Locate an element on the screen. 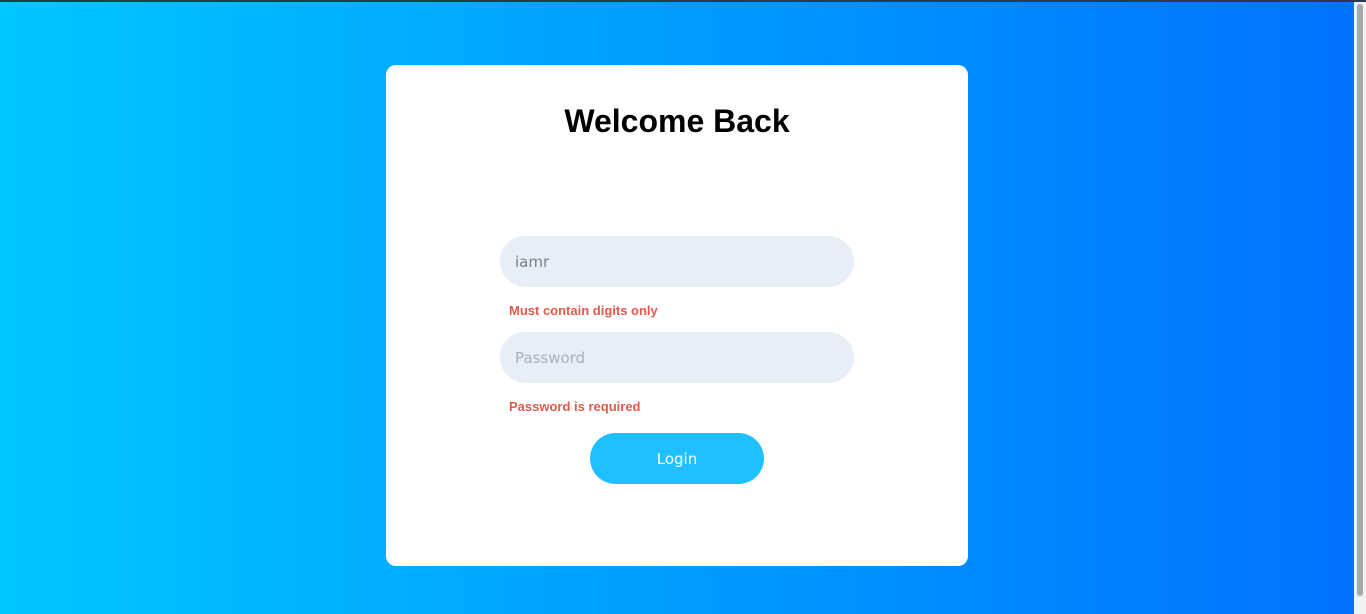  username-input is located at coordinates (677, 261).